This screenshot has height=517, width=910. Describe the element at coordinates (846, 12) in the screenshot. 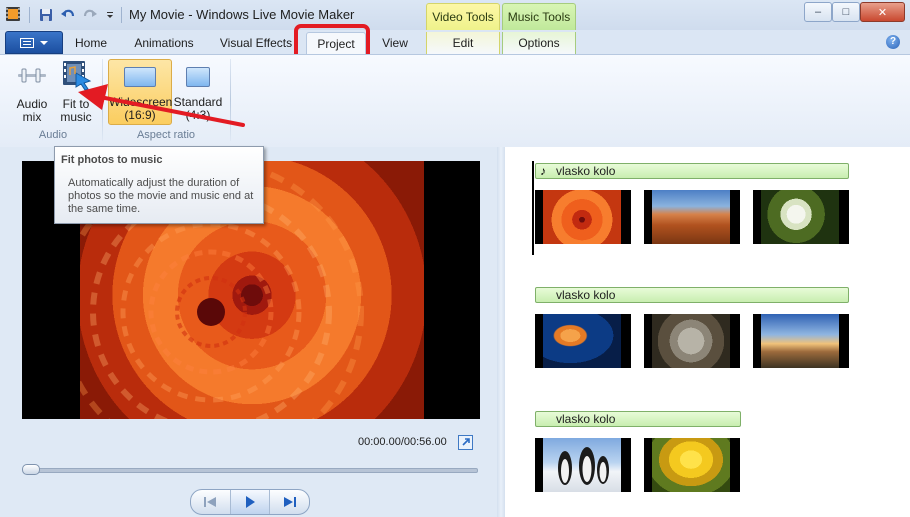

I see `maximize-button: □` at that location.